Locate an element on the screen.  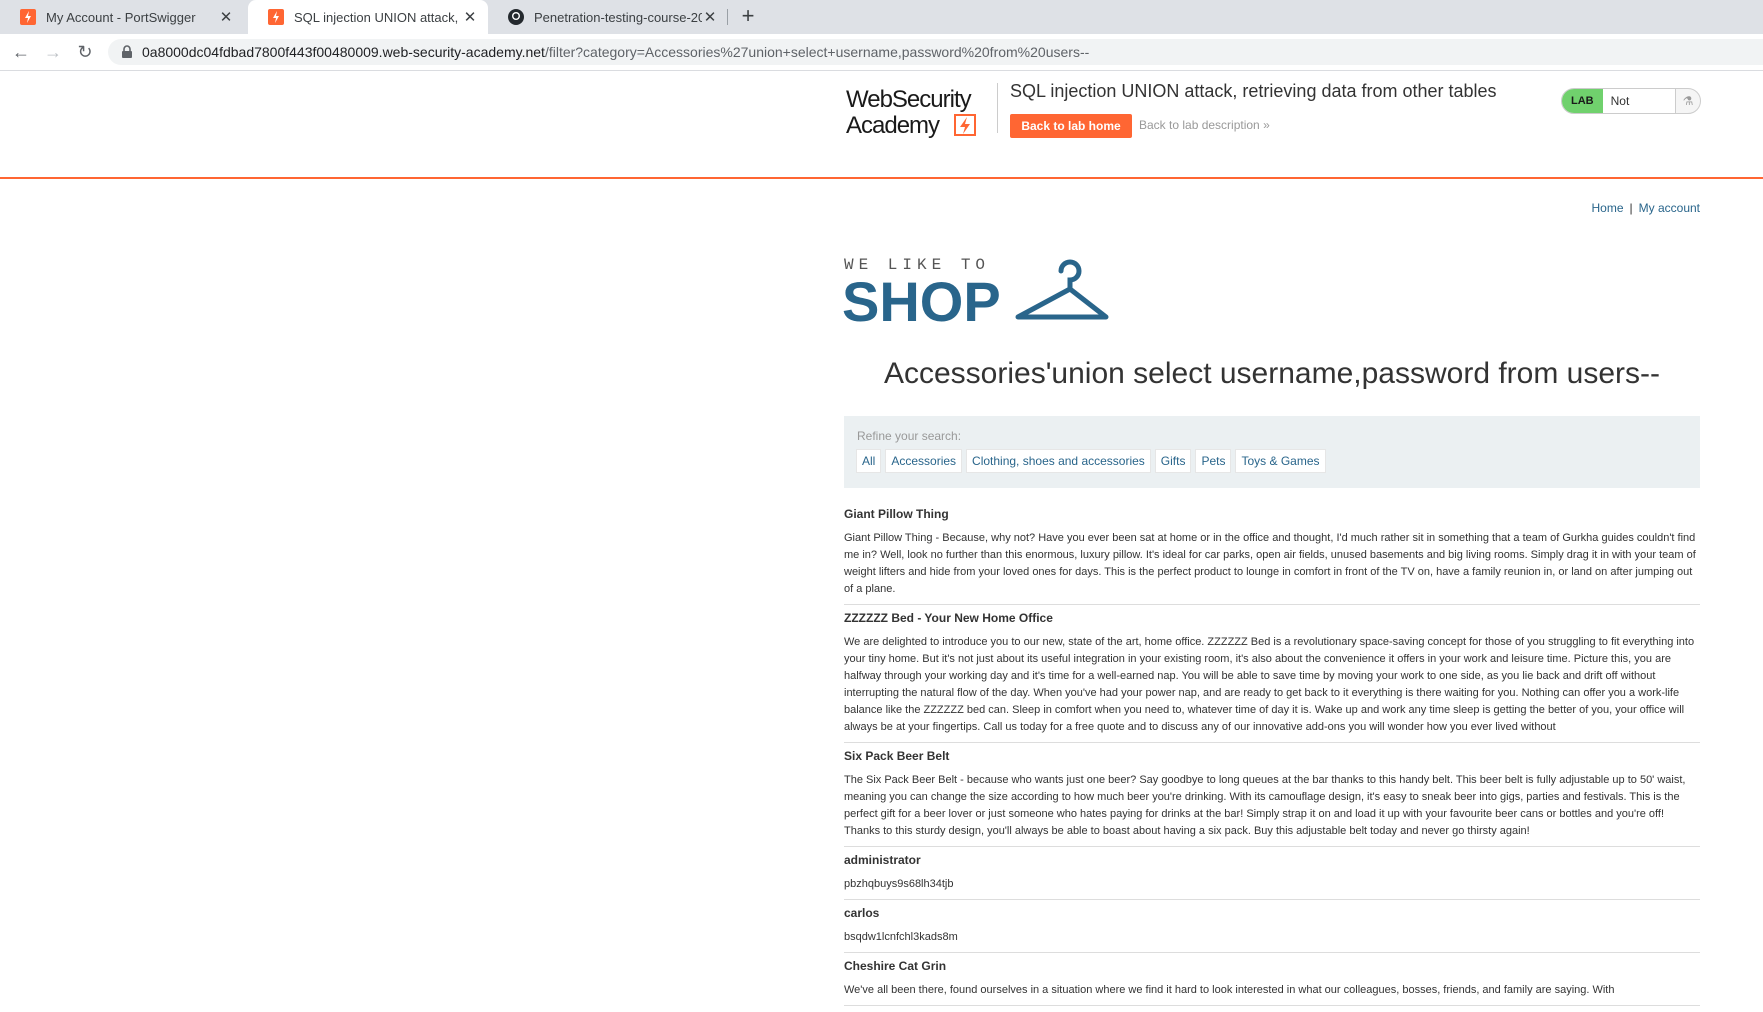
lock-icon is located at coordinates (127, 51).